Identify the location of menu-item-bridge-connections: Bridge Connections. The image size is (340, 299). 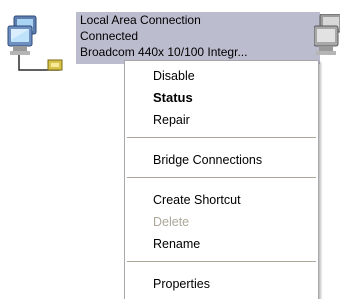
(221, 160).